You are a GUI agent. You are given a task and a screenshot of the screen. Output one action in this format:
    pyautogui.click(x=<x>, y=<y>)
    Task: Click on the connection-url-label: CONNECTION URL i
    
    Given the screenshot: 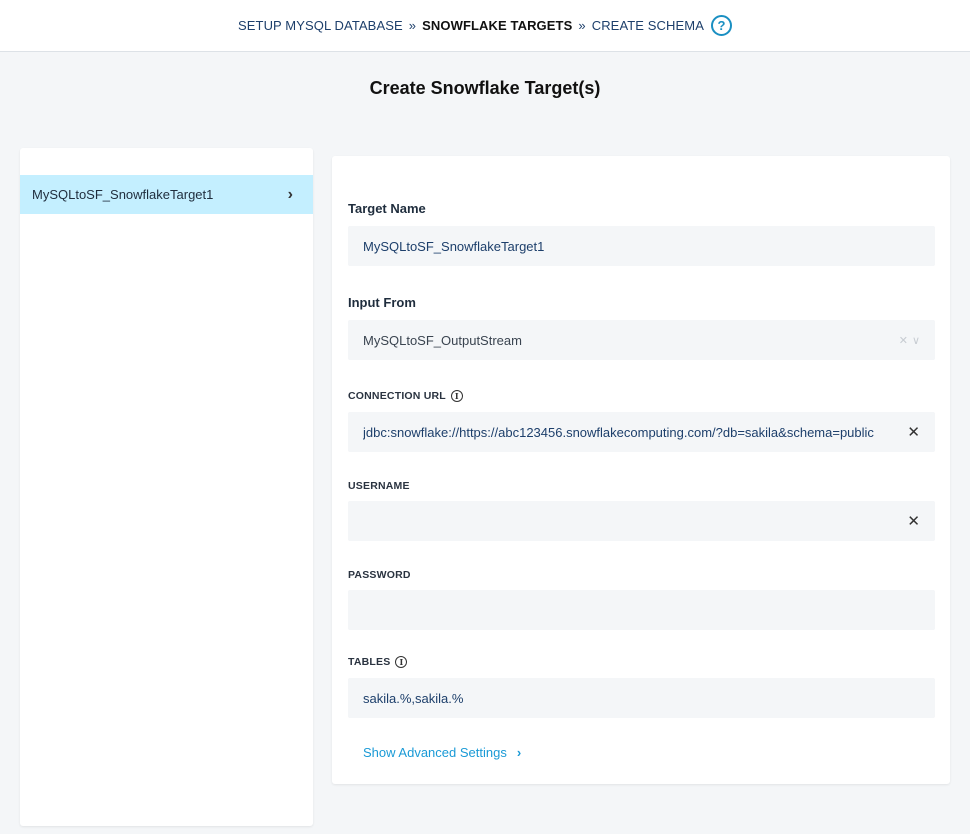 What is the action you would take?
    pyautogui.click(x=405, y=396)
    